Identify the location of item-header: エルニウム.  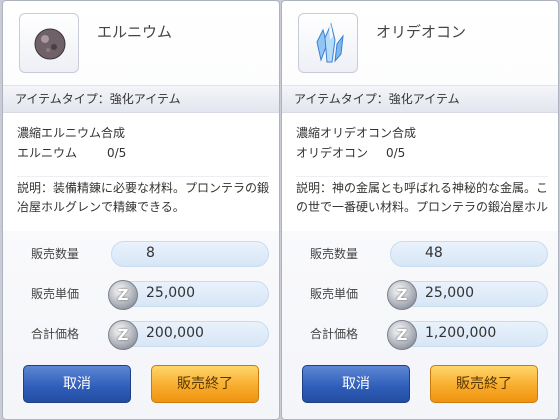
(141, 41).